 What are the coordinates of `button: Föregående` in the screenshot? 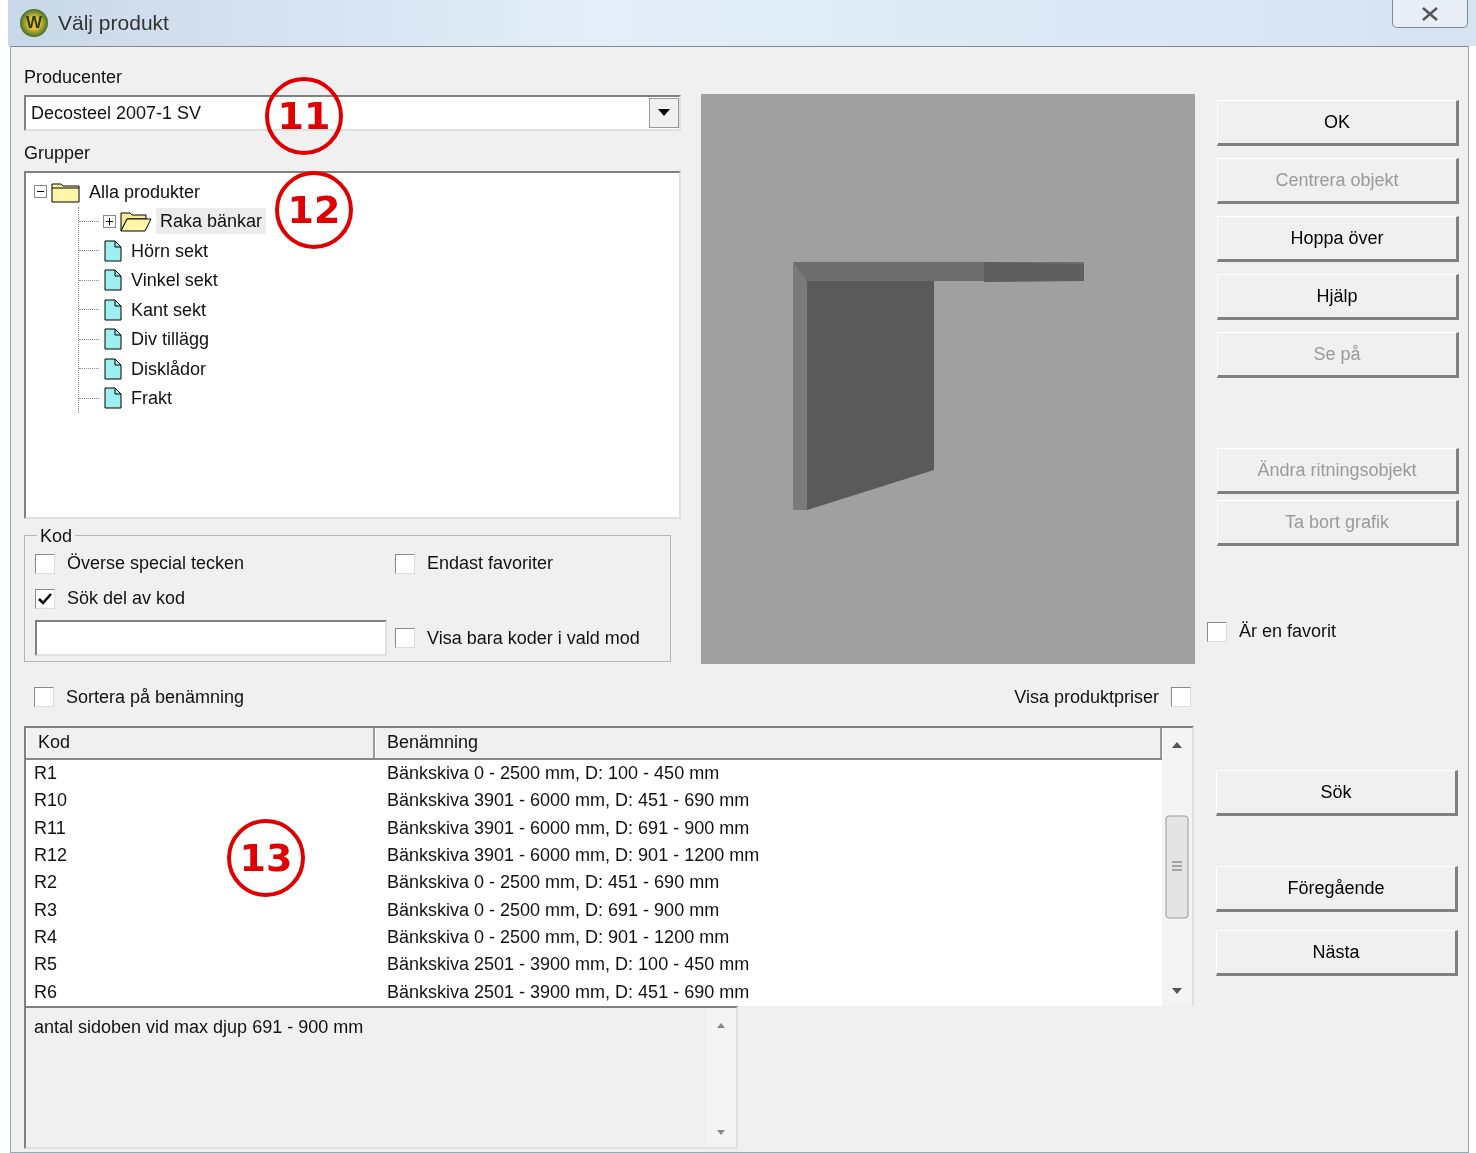 It's located at (1337, 889).